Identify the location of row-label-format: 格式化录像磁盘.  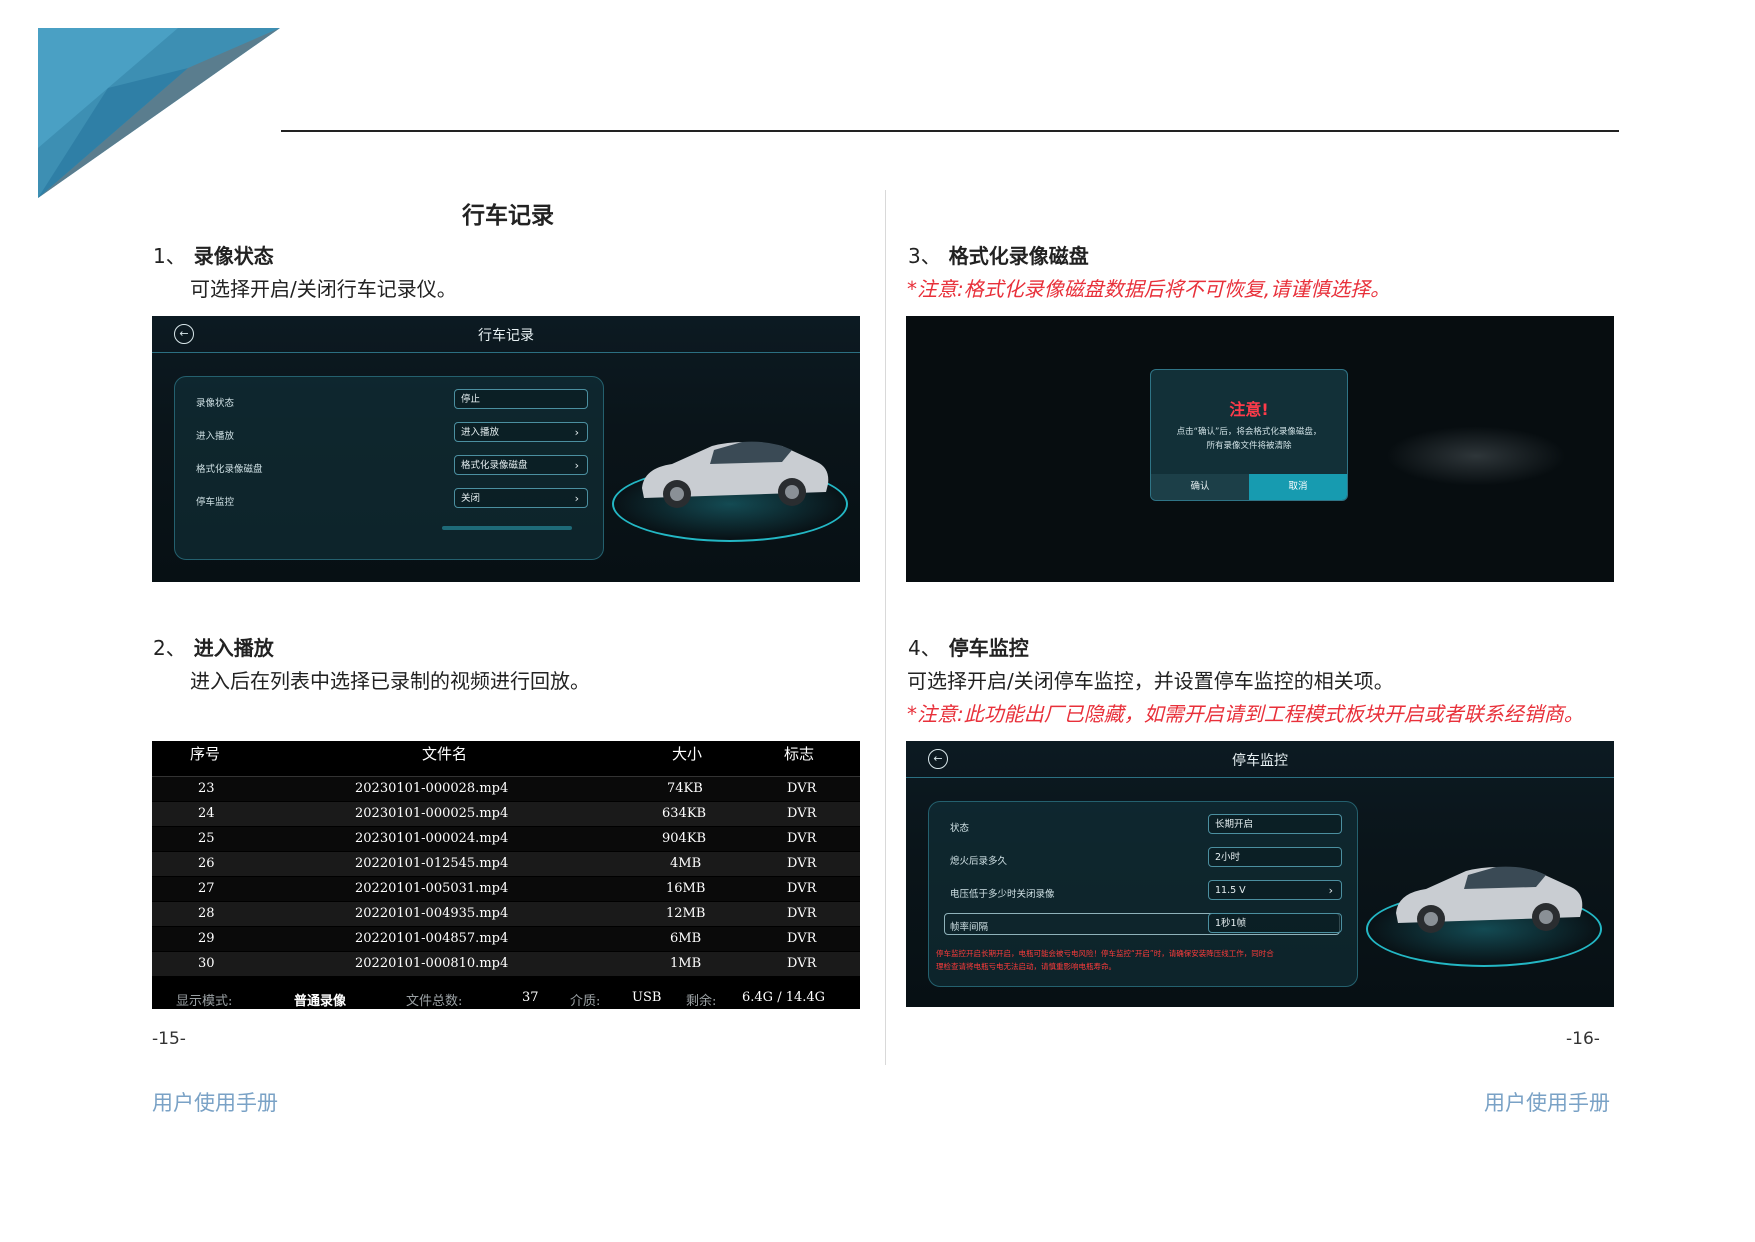
(229, 469).